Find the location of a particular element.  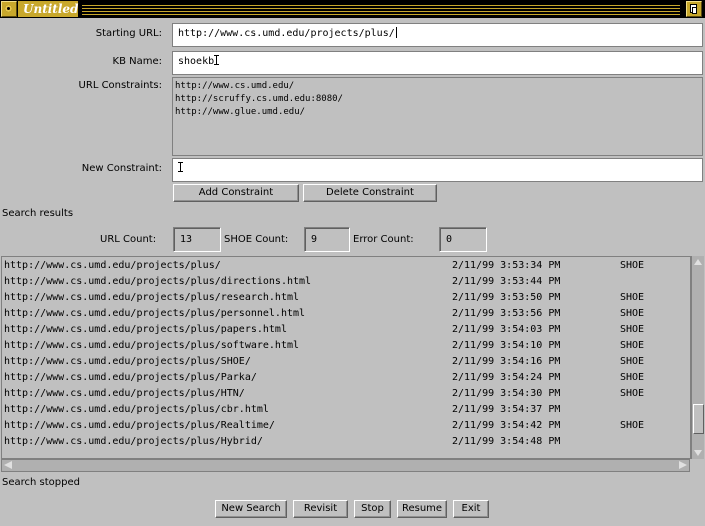

result-time: 2/11/99 3:54:48 PM is located at coordinates (506, 441).